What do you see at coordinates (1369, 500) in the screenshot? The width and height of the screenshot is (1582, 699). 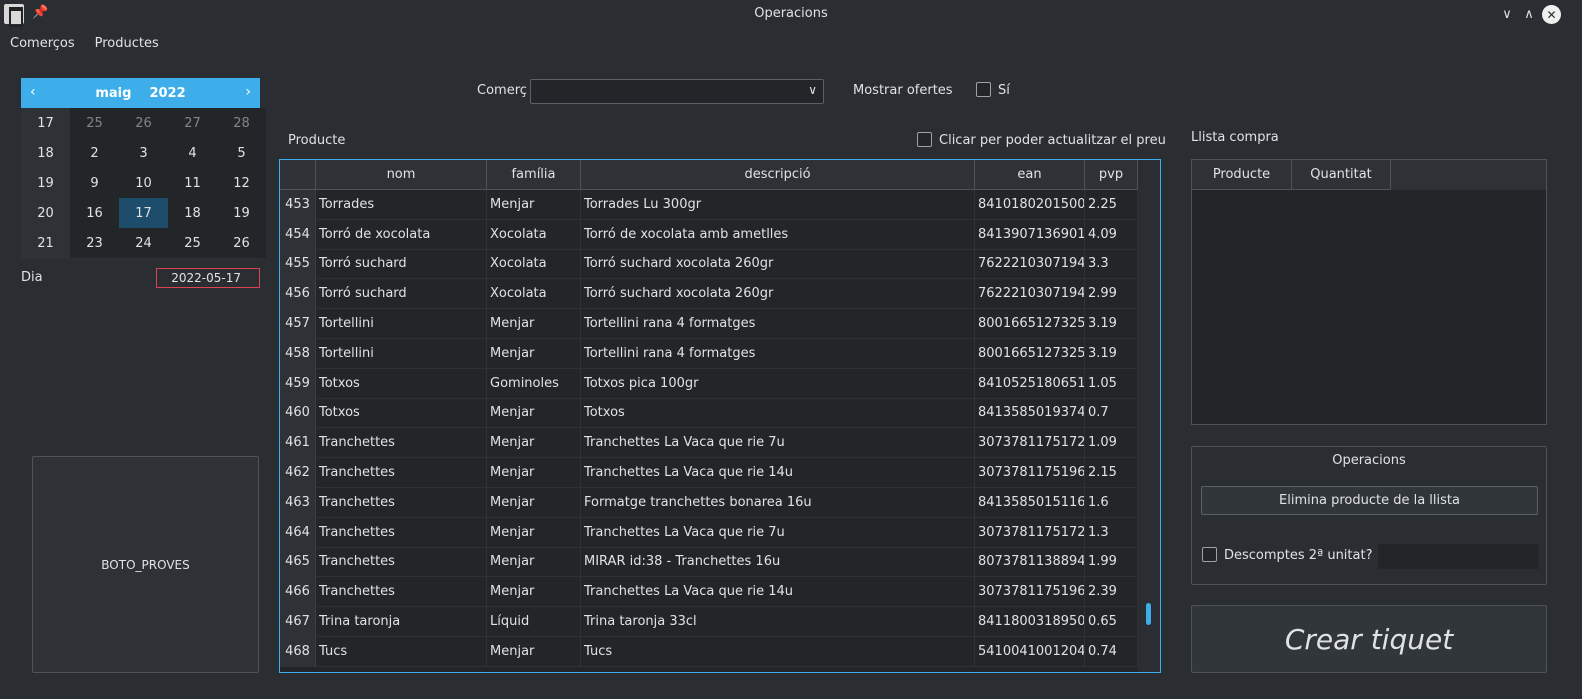 I see `elimina-producte-button: Elimina producte de la llista` at bounding box center [1369, 500].